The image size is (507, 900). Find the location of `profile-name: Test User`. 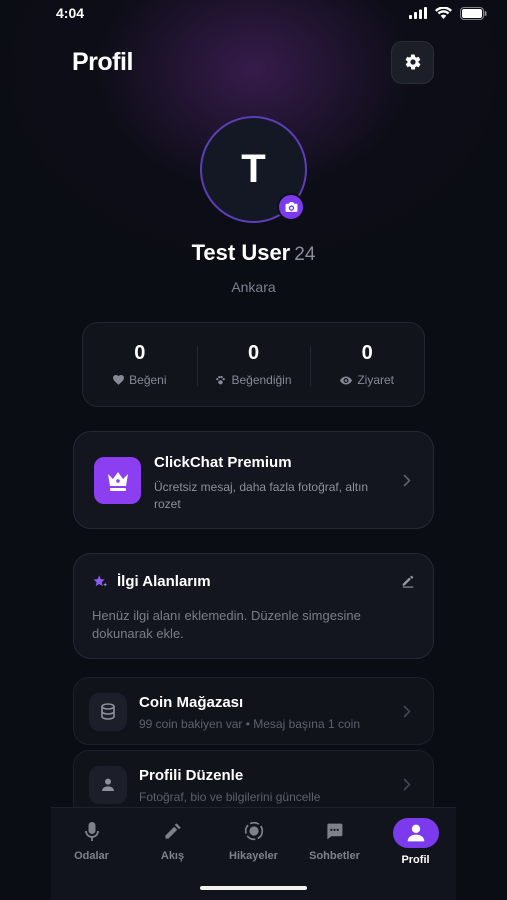

profile-name: Test User is located at coordinates (241, 252).